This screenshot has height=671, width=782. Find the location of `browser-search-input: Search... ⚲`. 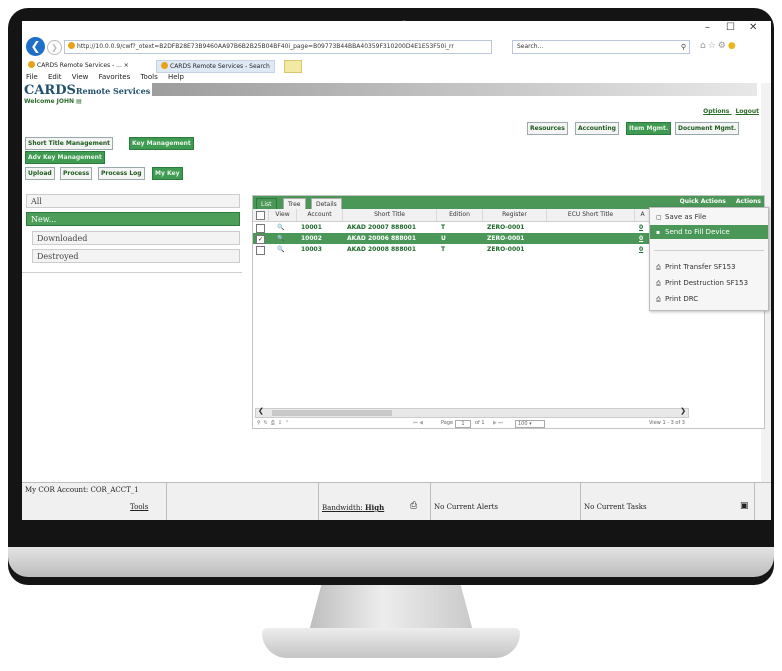

browser-search-input: Search... ⚲ is located at coordinates (601, 47).